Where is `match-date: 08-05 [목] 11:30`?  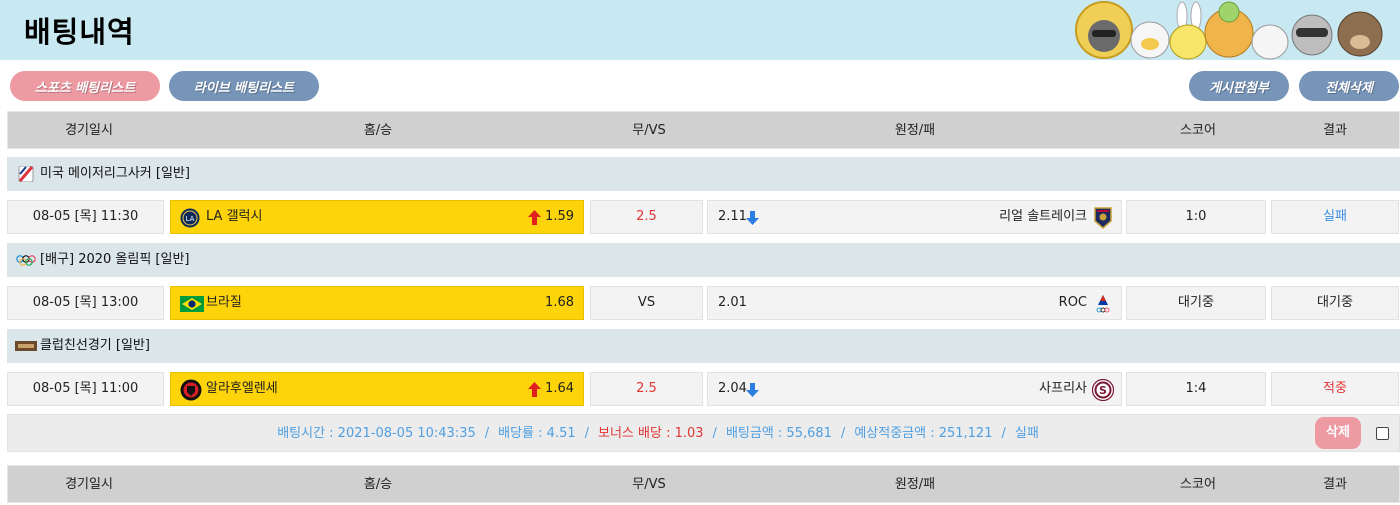 match-date: 08-05 [목] 11:30 is located at coordinates (85, 217).